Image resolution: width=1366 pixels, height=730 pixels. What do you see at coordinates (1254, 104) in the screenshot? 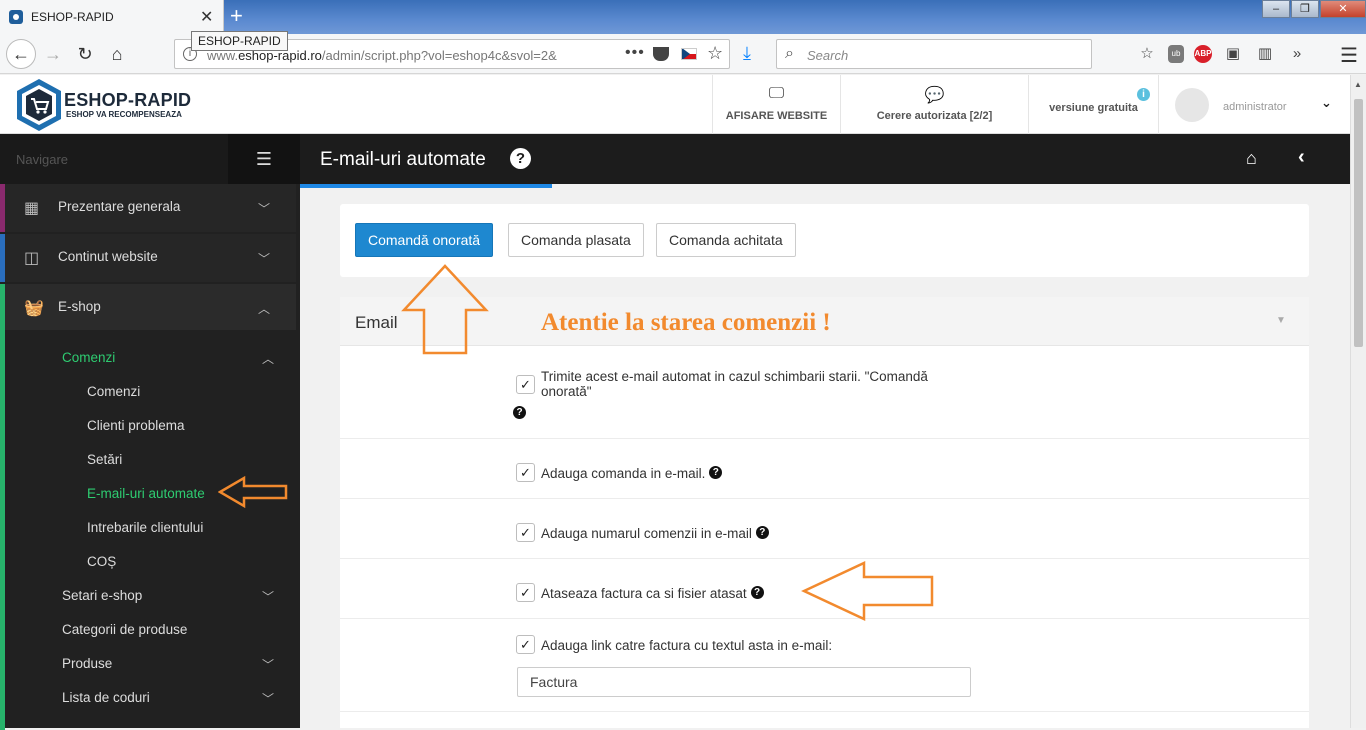
I see `user-menu: administrator ⌄` at bounding box center [1254, 104].